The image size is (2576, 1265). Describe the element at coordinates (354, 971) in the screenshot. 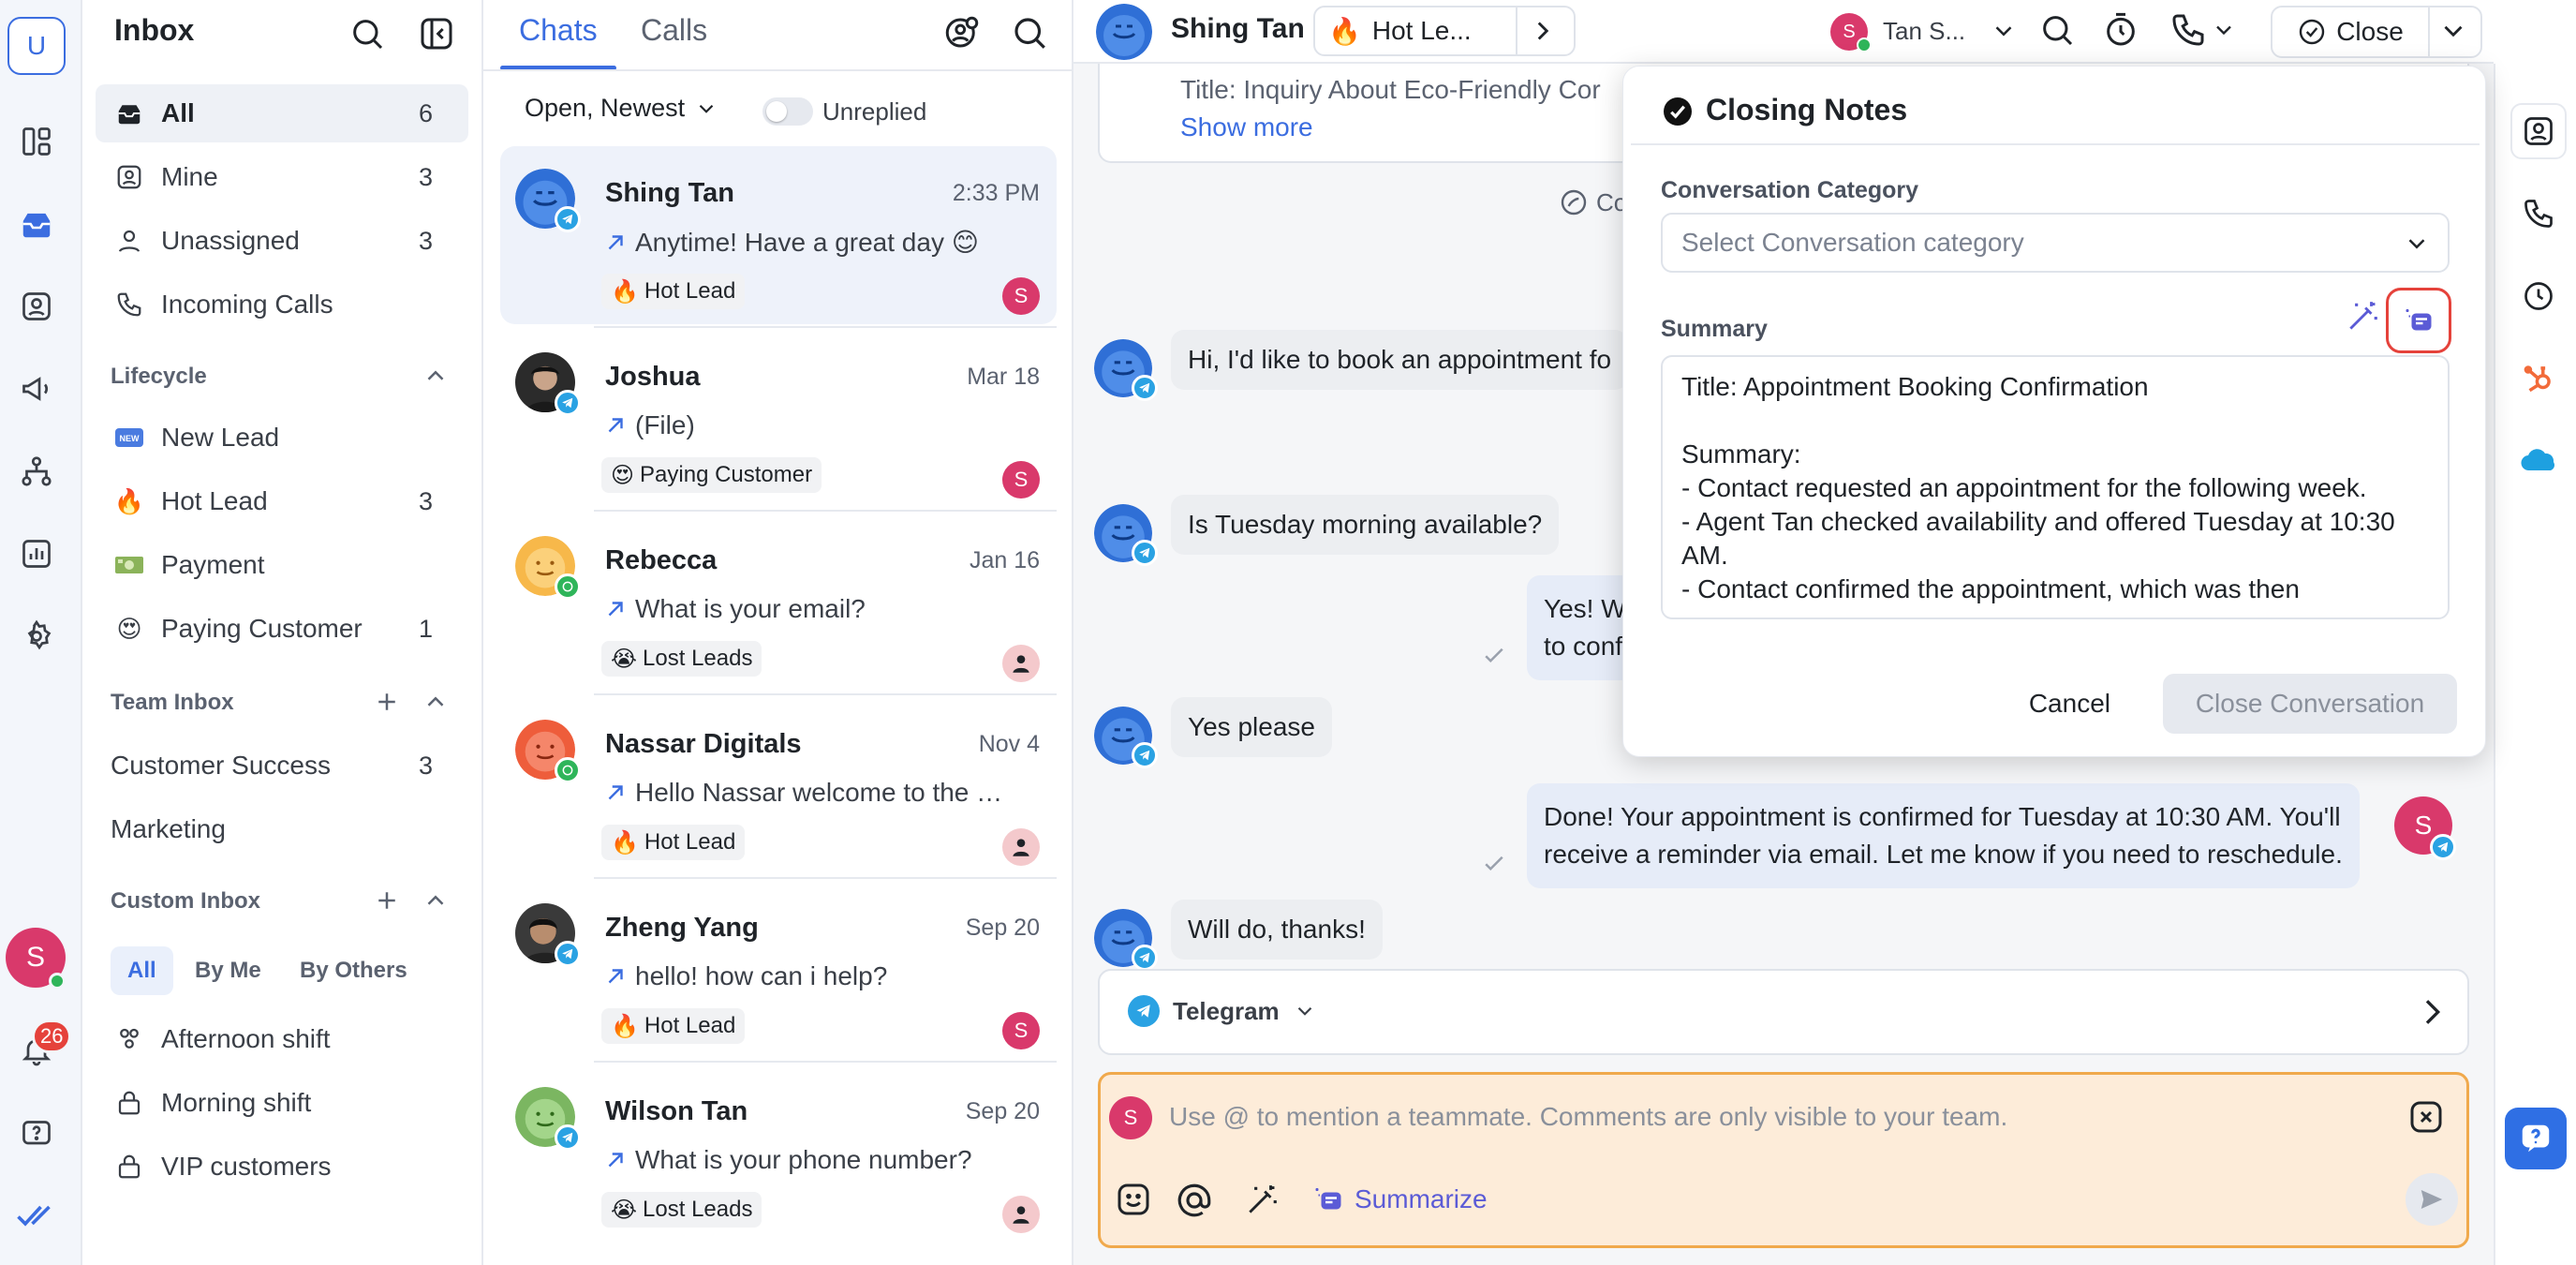

I see `custom-filter-by-others: By Others` at that location.